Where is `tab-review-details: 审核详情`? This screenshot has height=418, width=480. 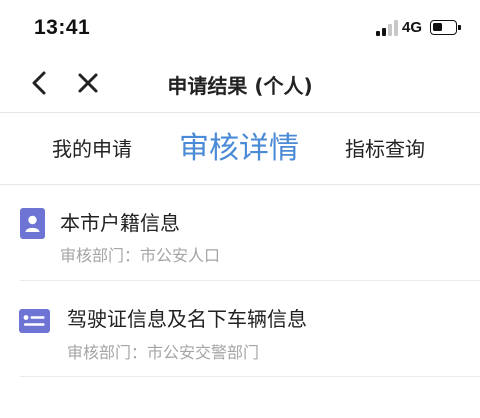 tab-review-details: 审核详情 is located at coordinates (239, 149).